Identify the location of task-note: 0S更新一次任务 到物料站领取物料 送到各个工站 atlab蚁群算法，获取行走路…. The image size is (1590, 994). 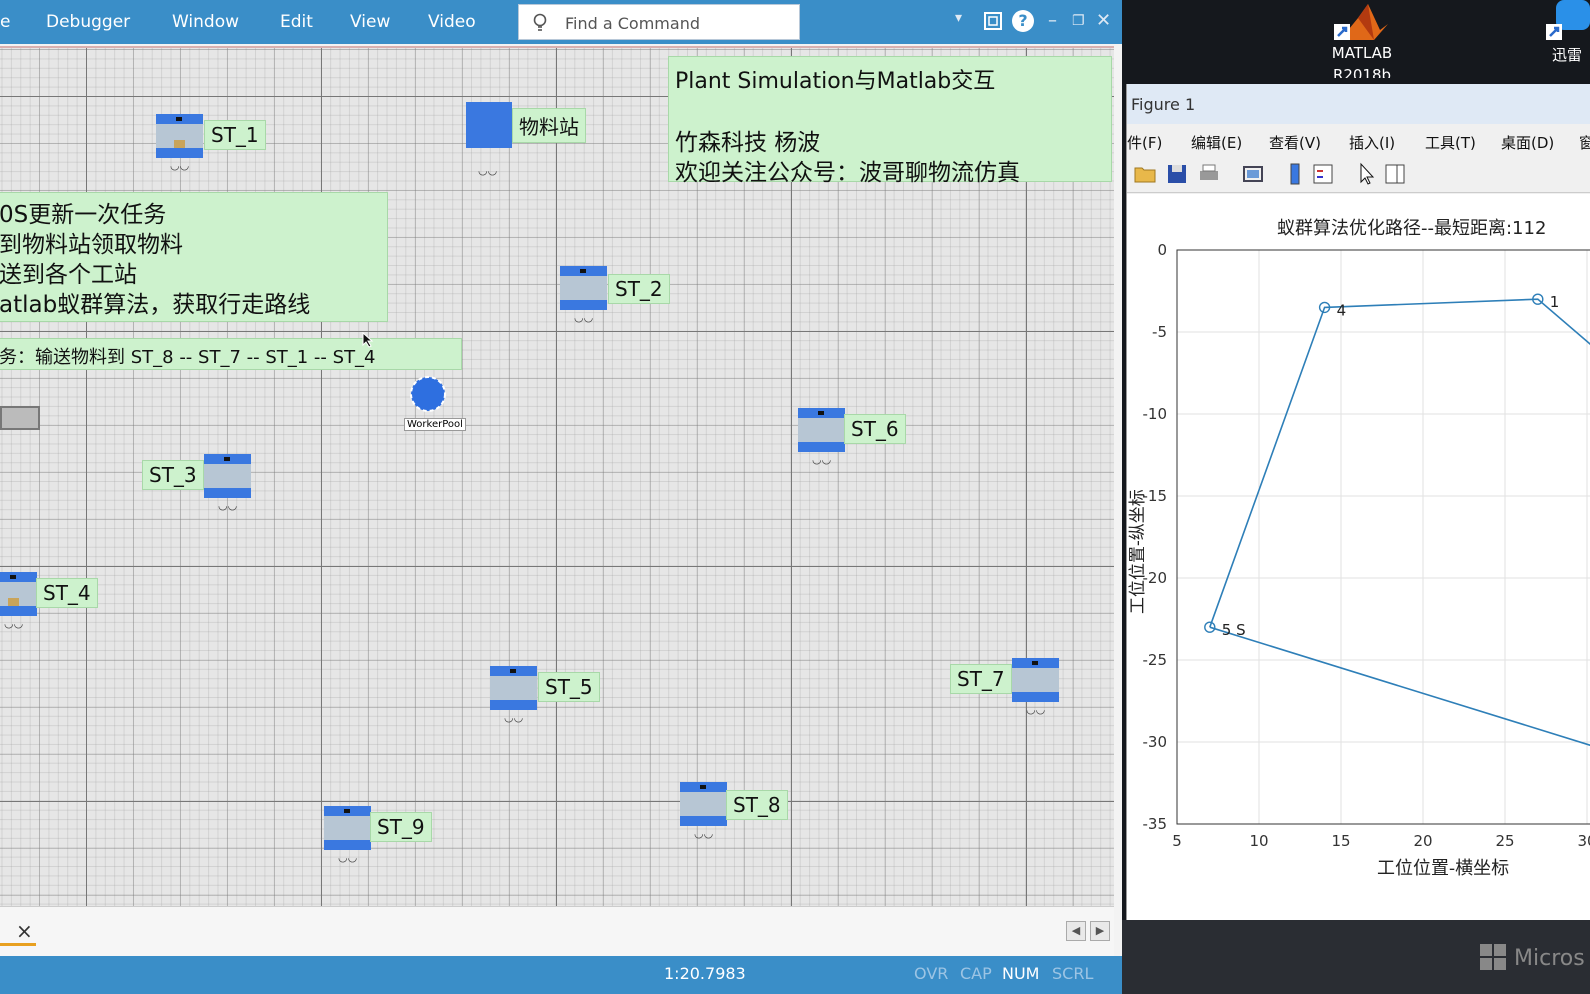
(194, 257).